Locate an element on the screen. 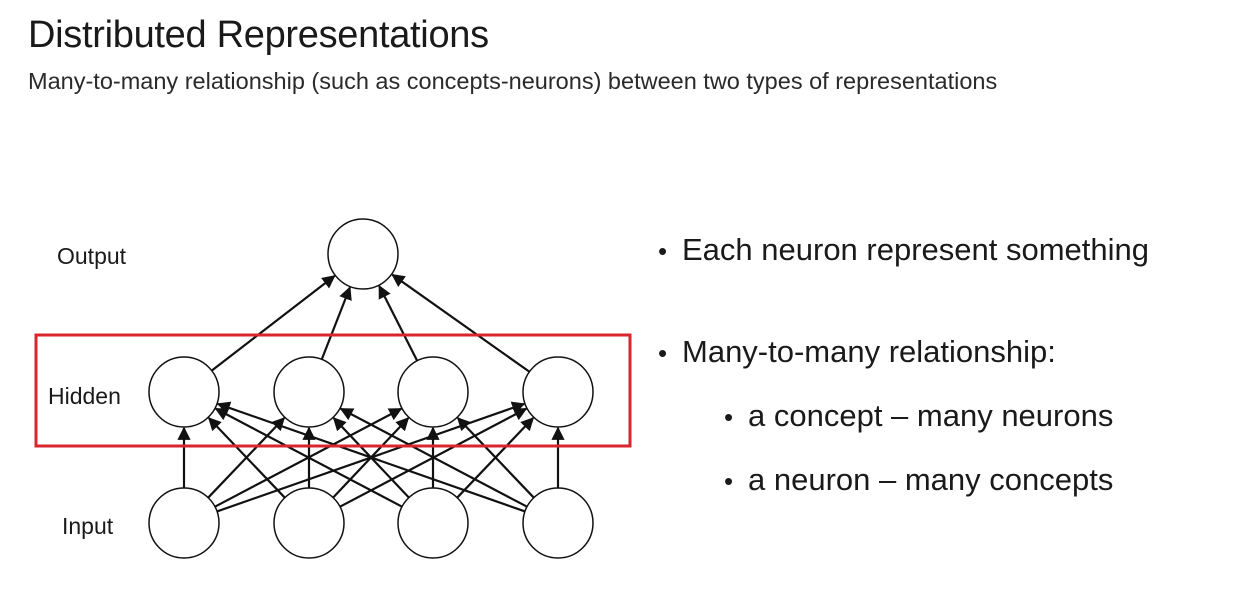  sub-bullet-item: • a concept – many neurons is located at coordinates (918, 416).